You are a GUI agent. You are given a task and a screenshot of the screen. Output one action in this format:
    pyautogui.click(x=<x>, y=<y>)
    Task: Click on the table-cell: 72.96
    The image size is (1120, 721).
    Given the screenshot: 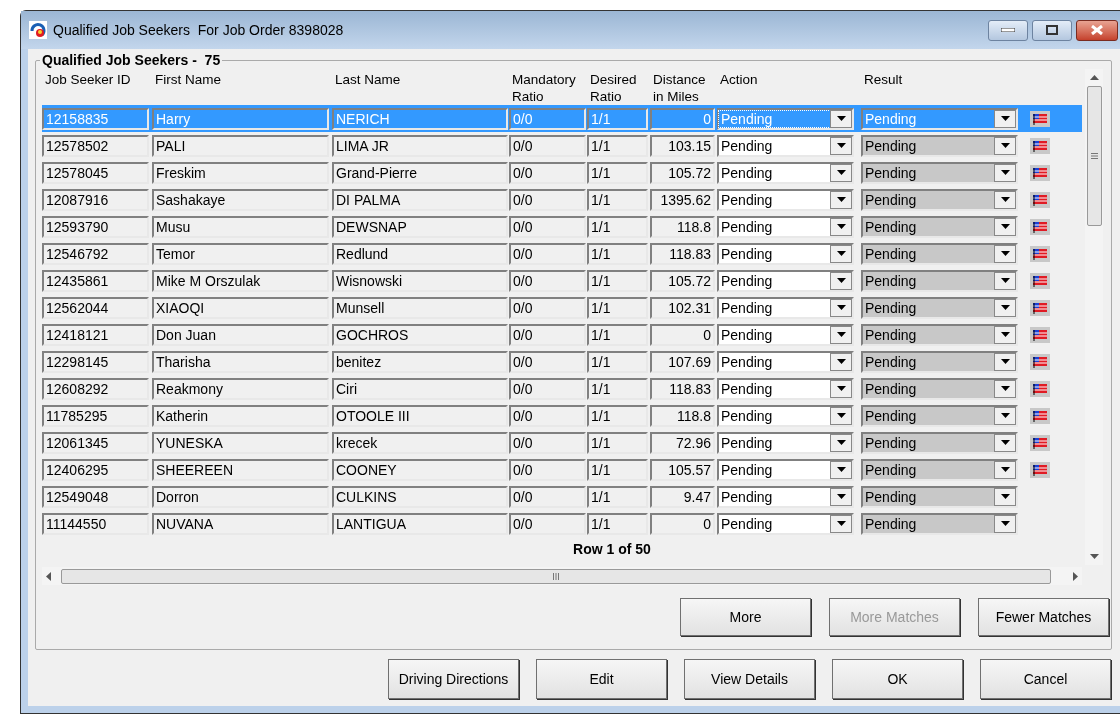 What is the action you would take?
    pyautogui.click(x=682, y=442)
    